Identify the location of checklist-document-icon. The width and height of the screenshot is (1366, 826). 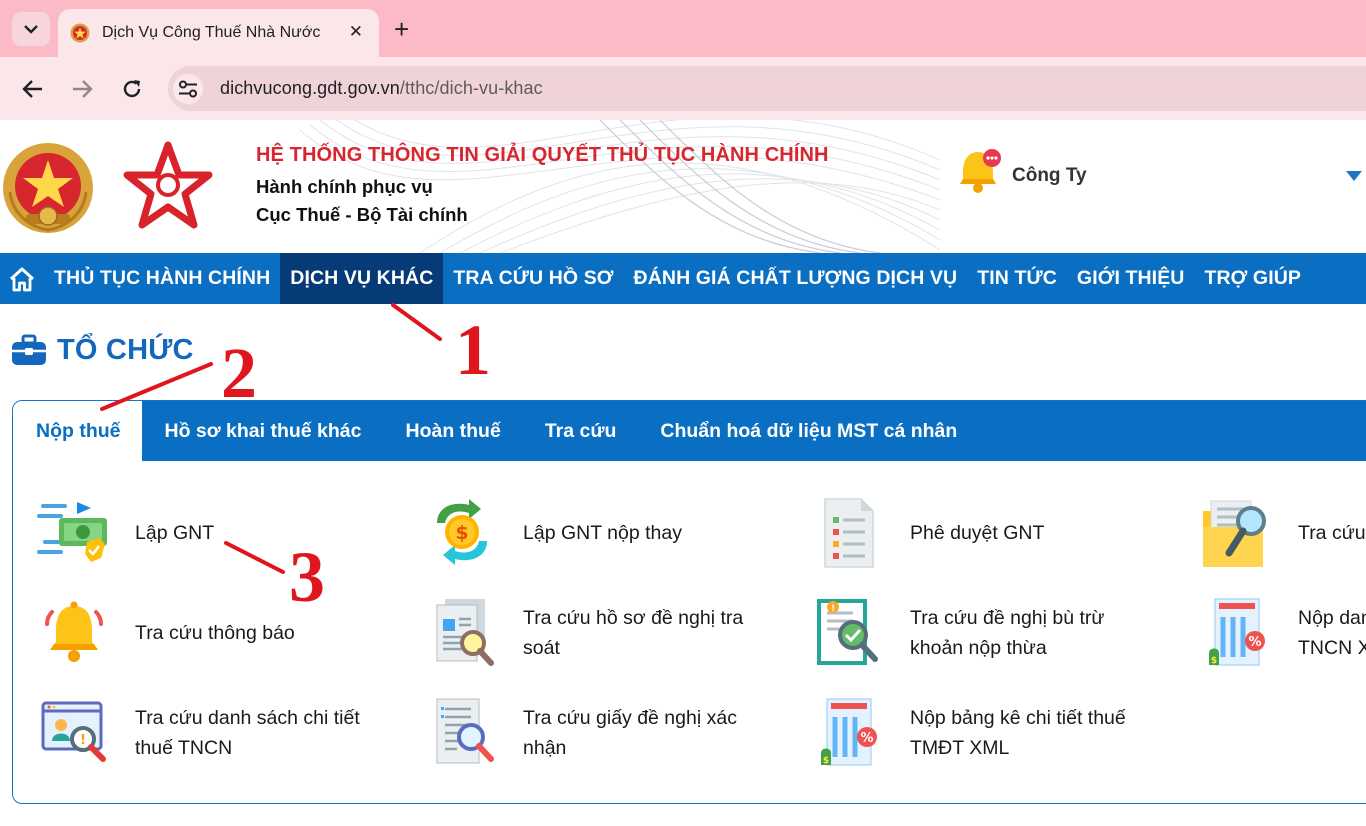
(849, 533).